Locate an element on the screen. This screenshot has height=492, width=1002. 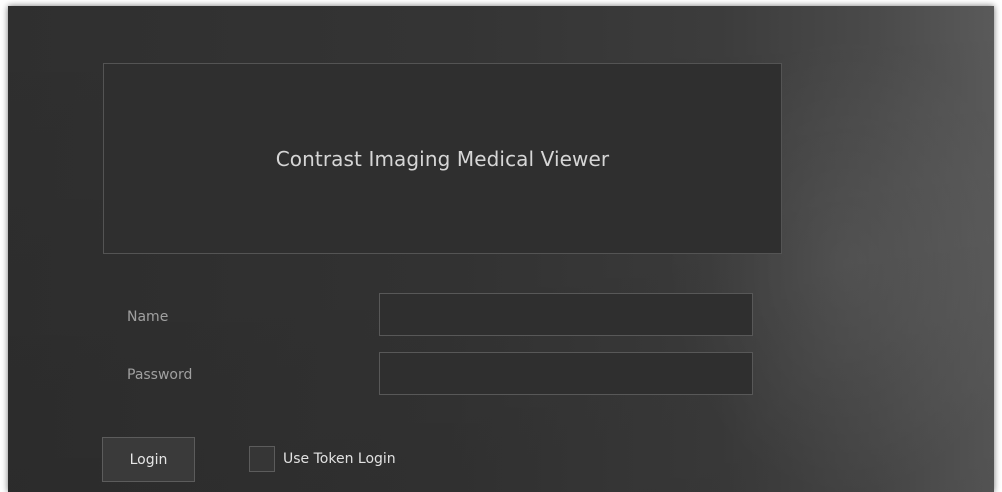
app-title: Contrast Imaging Medical Viewer is located at coordinates (442, 158).